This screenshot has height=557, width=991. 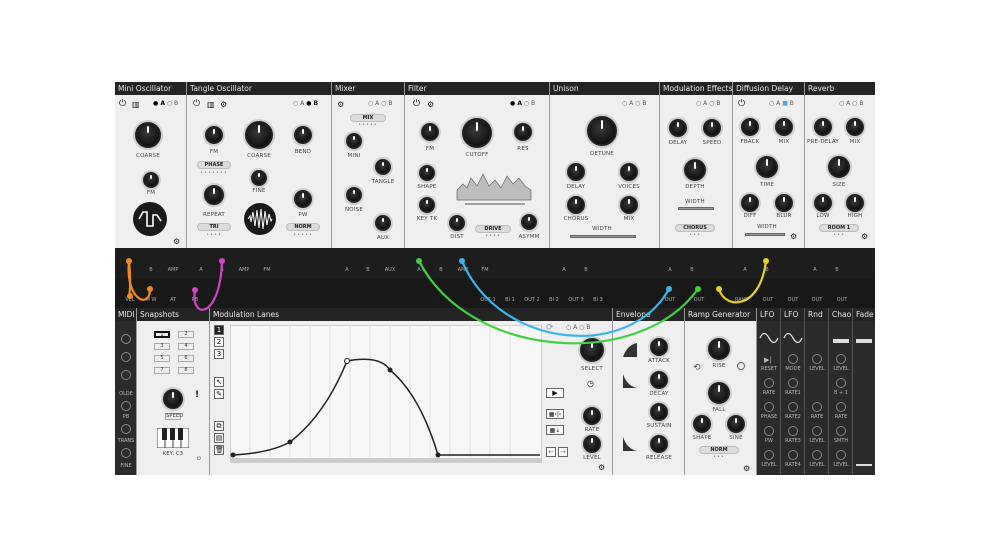 What do you see at coordinates (354, 141) in the screenshot?
I see `mini-knob` at bounding box center [354, 141].